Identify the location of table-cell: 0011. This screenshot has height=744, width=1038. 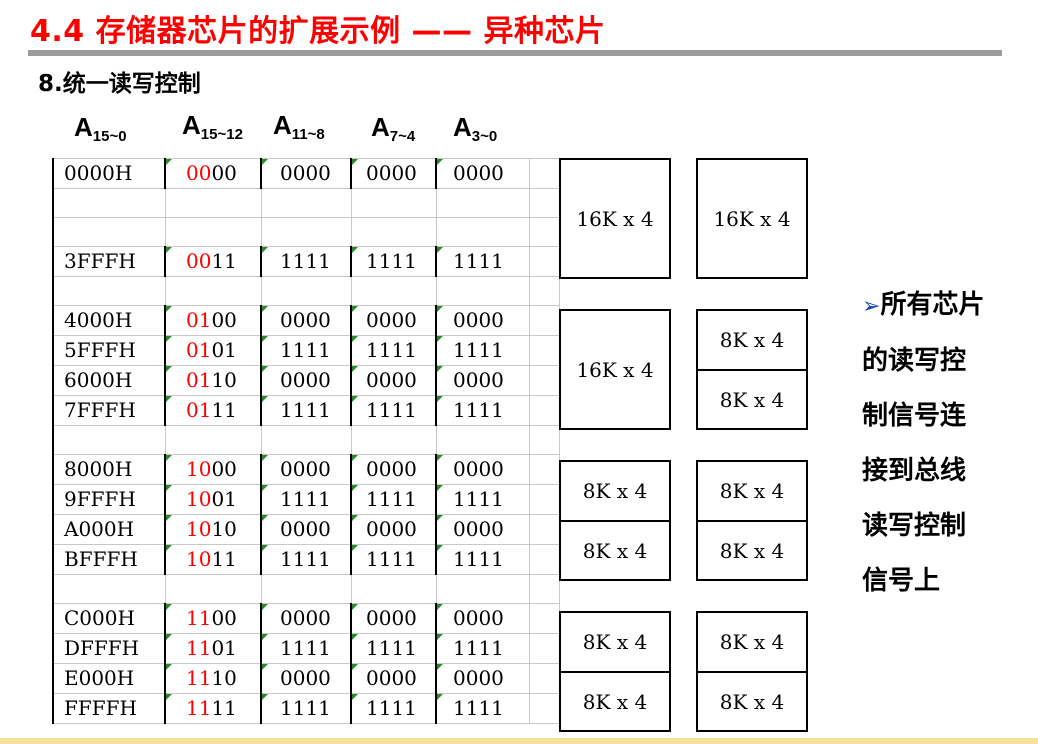
(213, 261).